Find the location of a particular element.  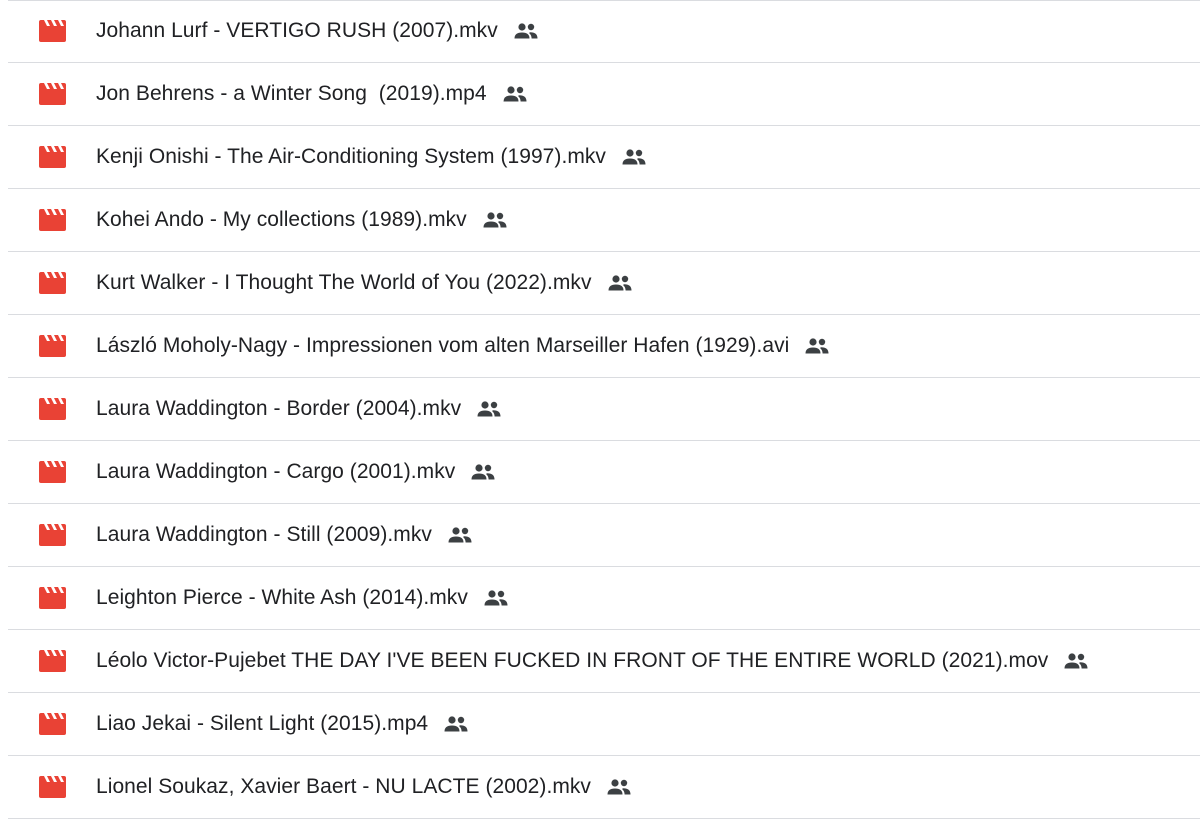

file-row: Johann Lurf - VERTIGO RUSH (2007).mkv is located at coordinates (604, 31).